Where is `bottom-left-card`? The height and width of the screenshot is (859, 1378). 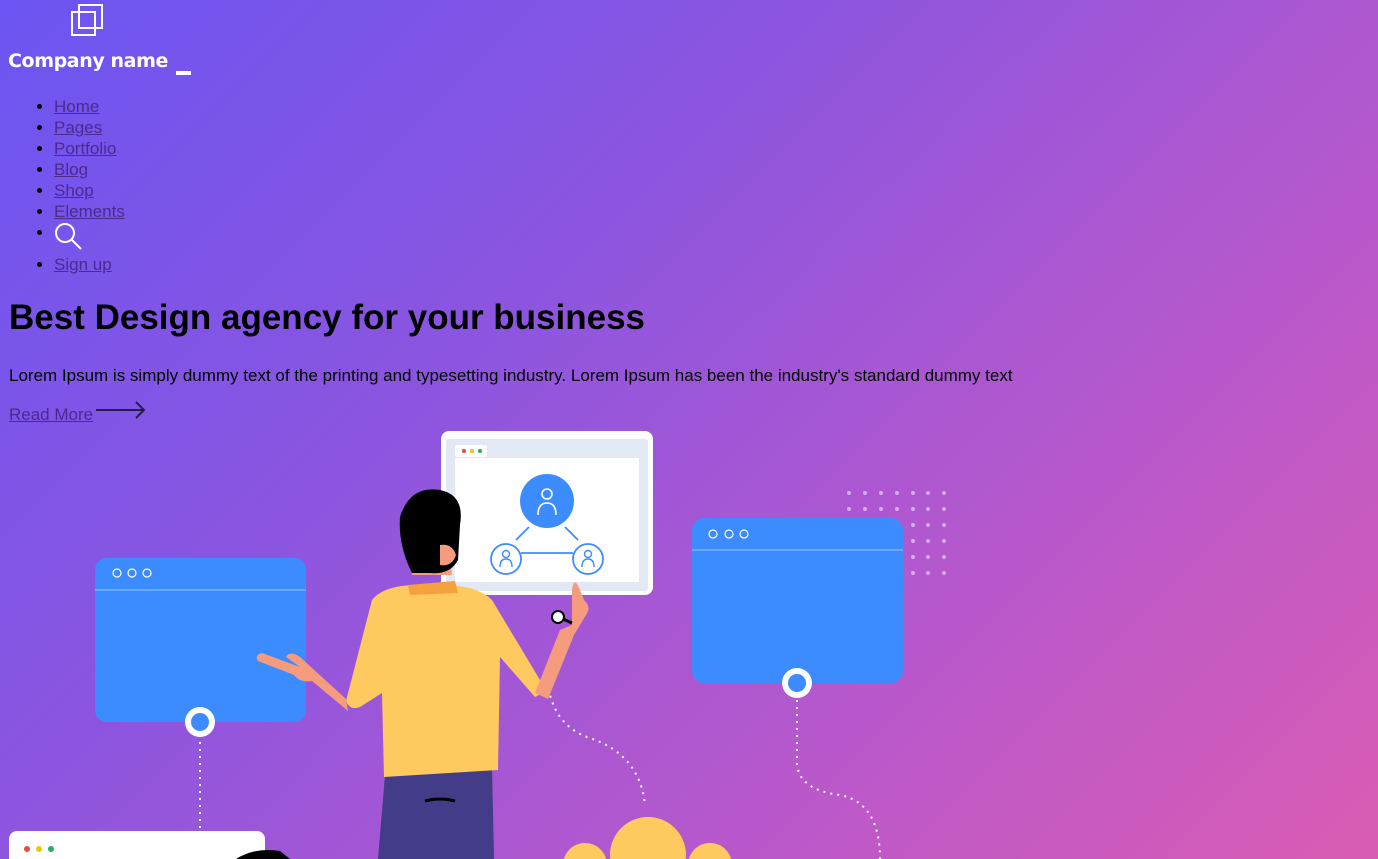
bottom-left-card is located at coordinates (137, 845).